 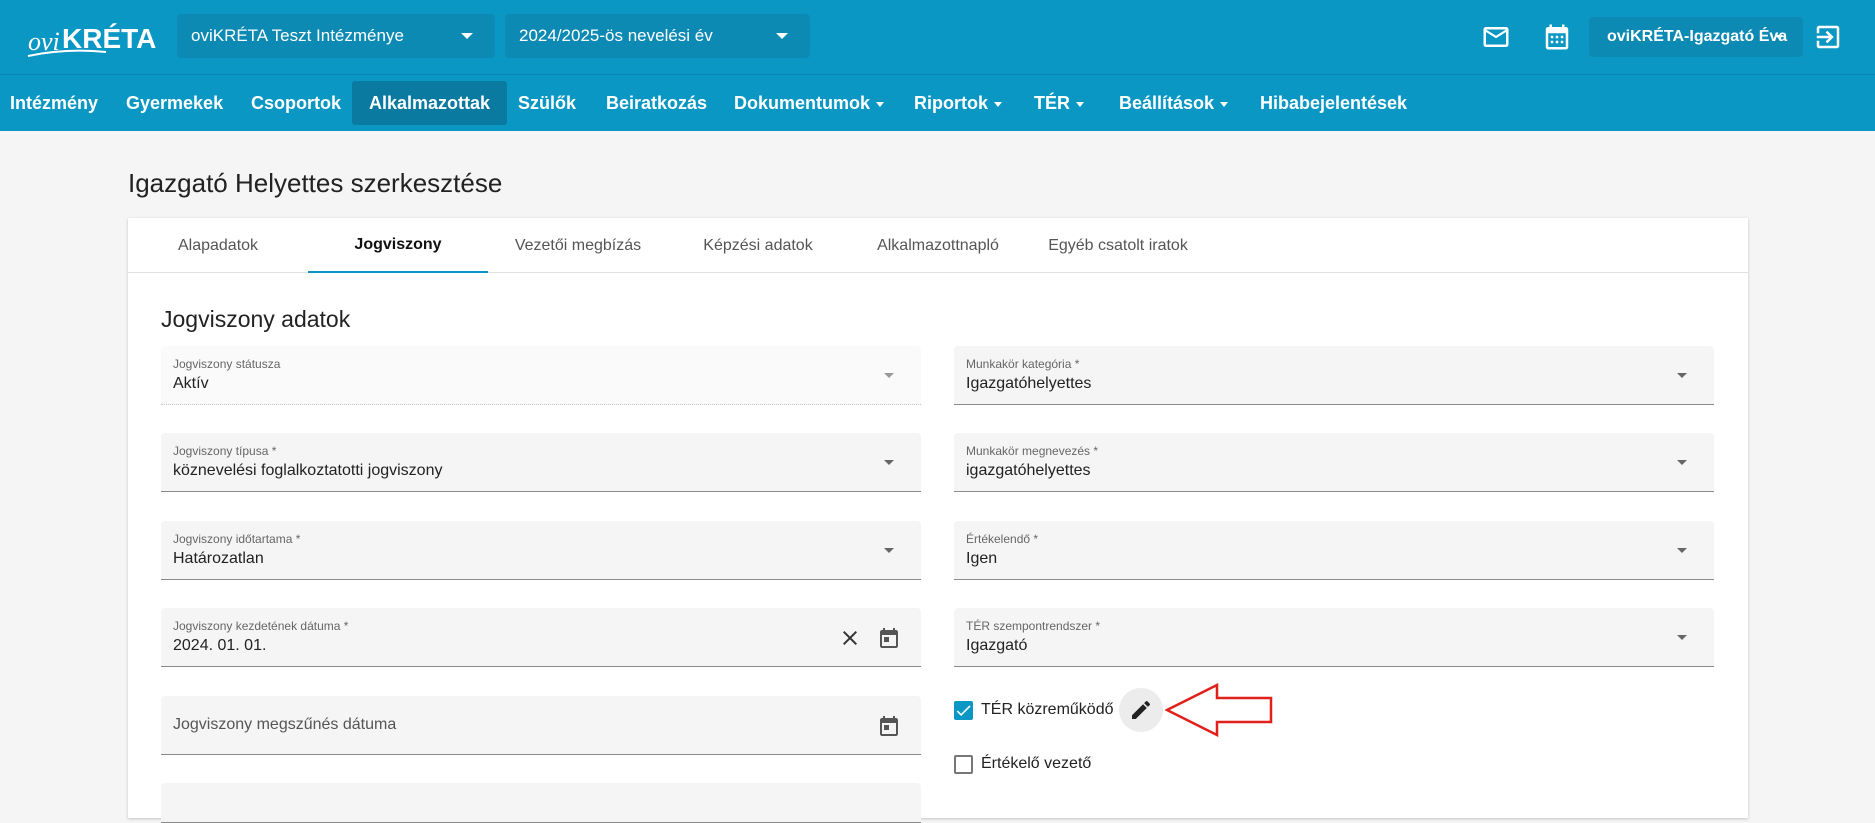 I want to click on tab-kepzesi-adatok: Képzési adatok, so click(x=758, y=245).